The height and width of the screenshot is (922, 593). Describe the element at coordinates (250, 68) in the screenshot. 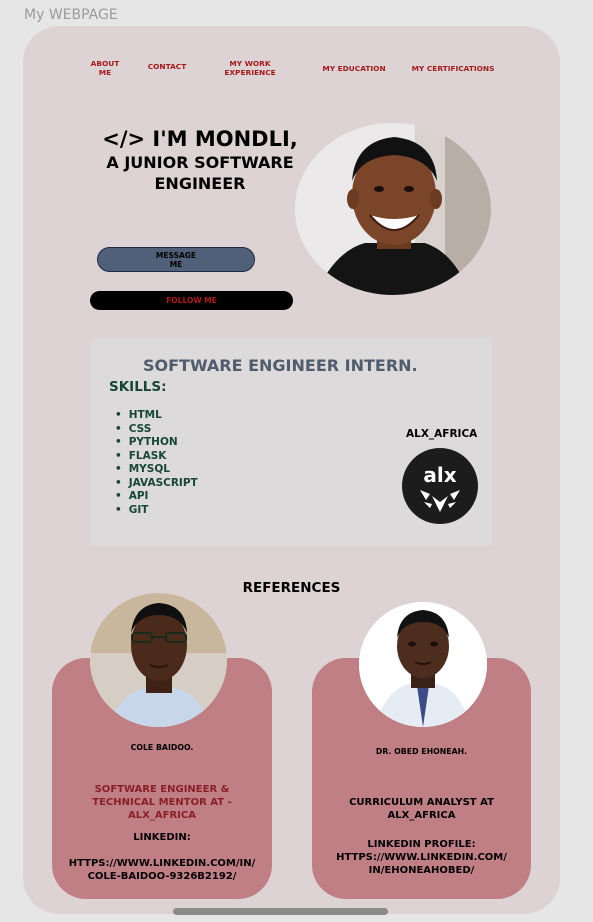

I see `nav-work-experience: MY WORK EXPERIENCE` at that location.